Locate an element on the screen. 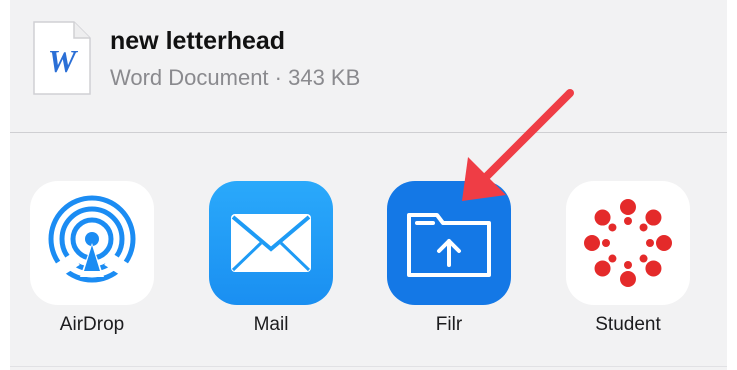 This screenshot has height=370, width=737. file-type-size: Word Document · 343 KB is located at coordinates (235, 77).